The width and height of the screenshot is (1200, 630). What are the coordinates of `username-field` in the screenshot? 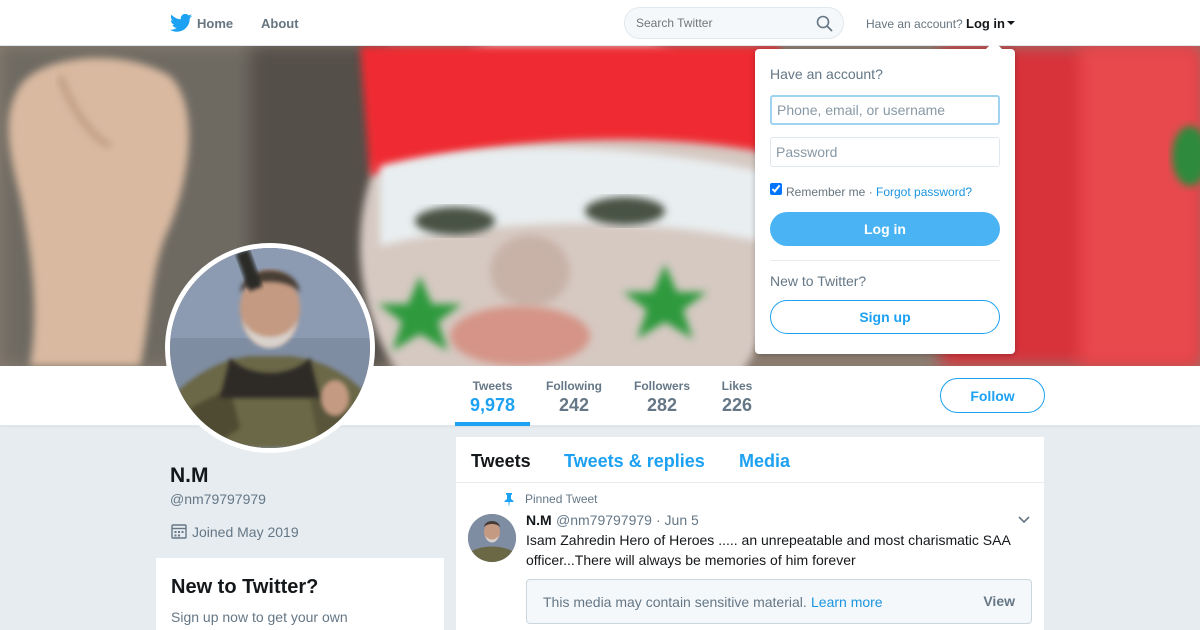 It's located at (885, 110).